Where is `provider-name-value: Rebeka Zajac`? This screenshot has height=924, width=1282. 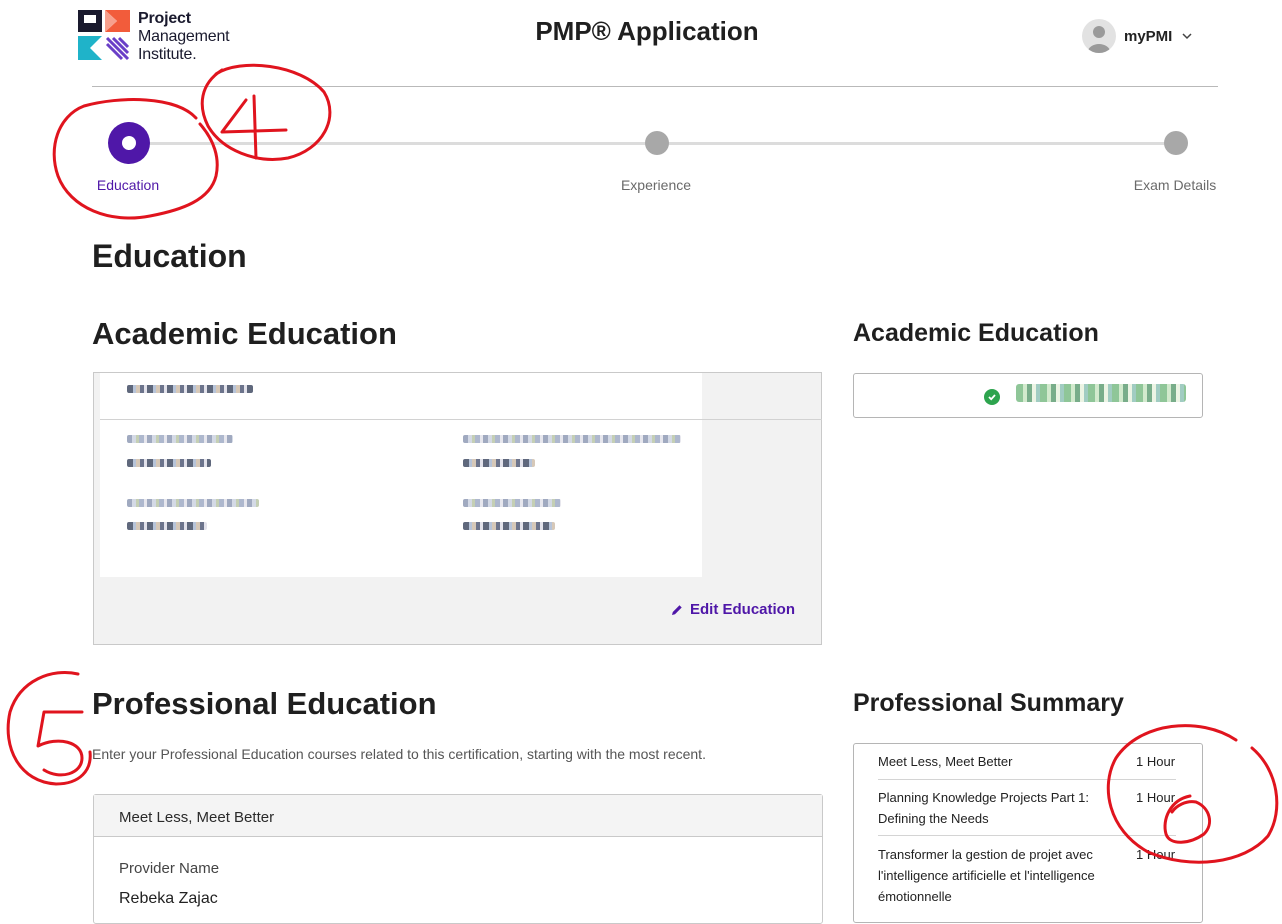 provider-name-value: Rebeka Zajac is located at coordinates (168, 898).